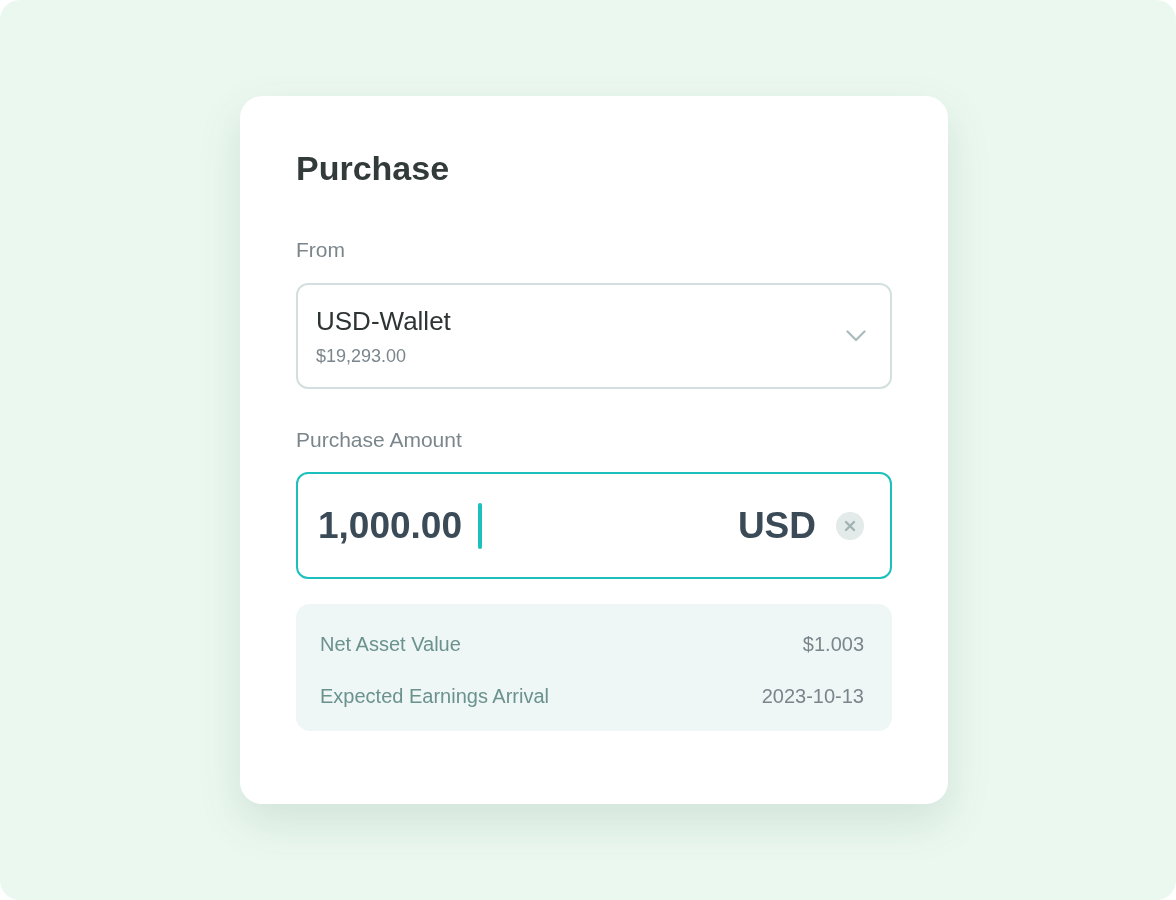 The height and width of the screenshot is (900, 1176). What do you see at coordinates (812, 696) in the screenshot?
I see `detail-value: 2023-10-13` at bounding box center [812, 696].